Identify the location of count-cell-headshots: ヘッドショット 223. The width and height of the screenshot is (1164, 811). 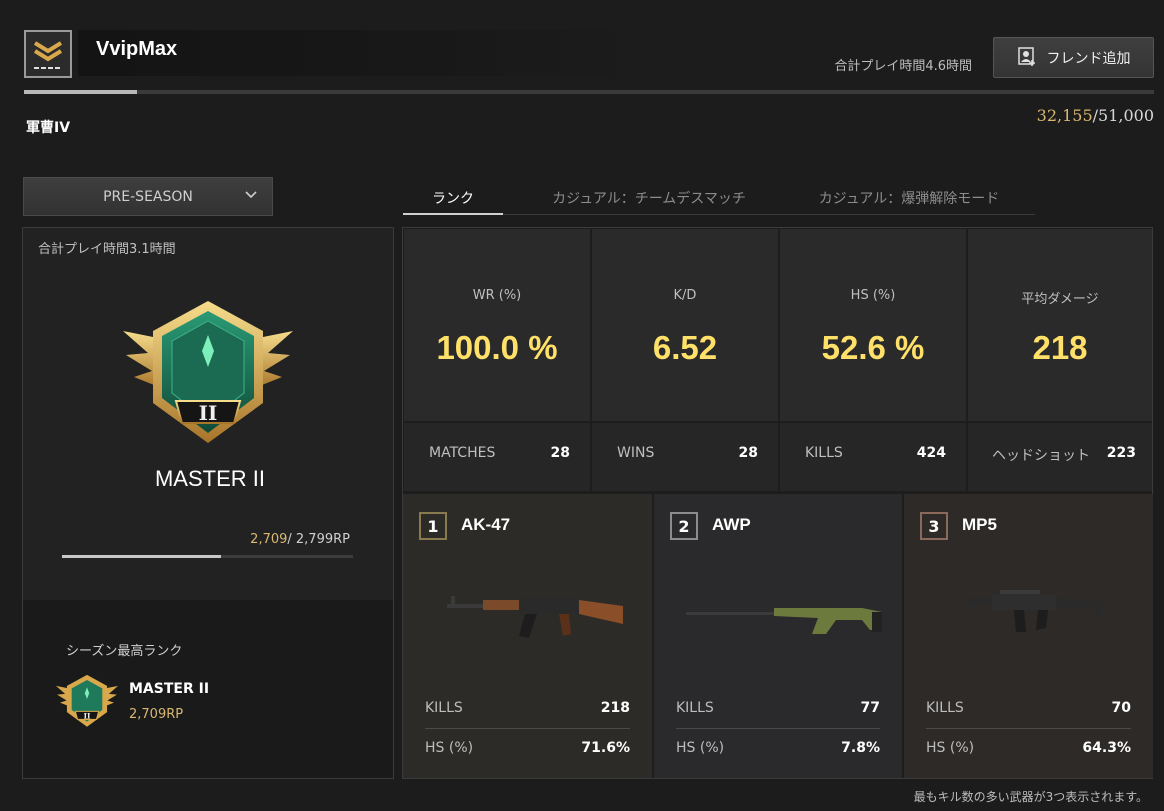
(1060, 457).